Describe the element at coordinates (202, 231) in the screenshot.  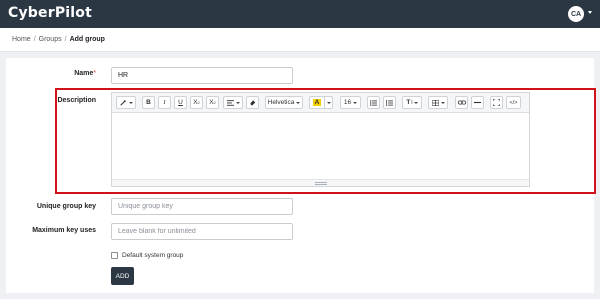
I see `max-uses-input` at that location.